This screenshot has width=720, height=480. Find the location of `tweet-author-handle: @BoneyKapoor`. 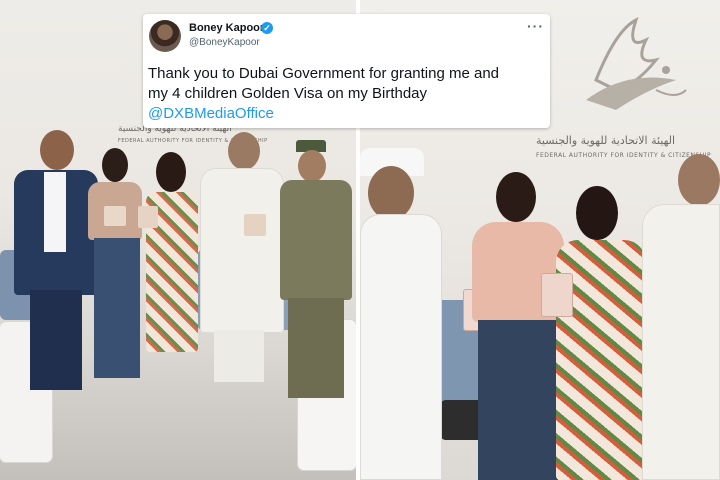

tweet-author-handle: @BoneyKapoor is located at coordinates (224, 42).